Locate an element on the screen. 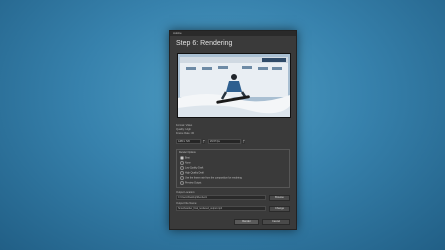 Image resolution: width=445 pixels, height=250 pixels. window-title: Adobe is located at coordinates (233, 33).